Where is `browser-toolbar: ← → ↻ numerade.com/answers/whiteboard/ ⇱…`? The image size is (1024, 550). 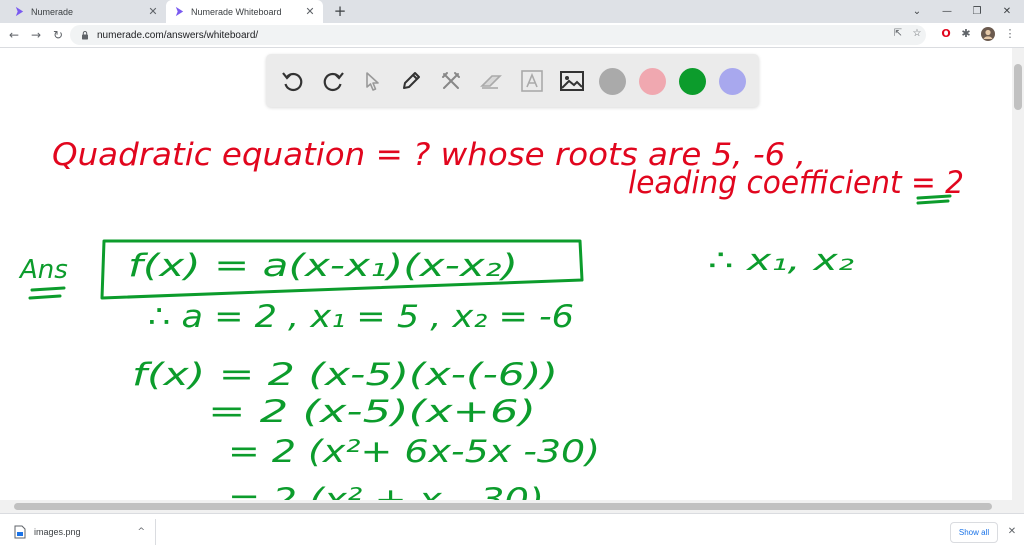 browser-toolbar: ← → ↻ numerade.com/answers/whiteboard/ ⇱… is located at coordinates (512, 35).